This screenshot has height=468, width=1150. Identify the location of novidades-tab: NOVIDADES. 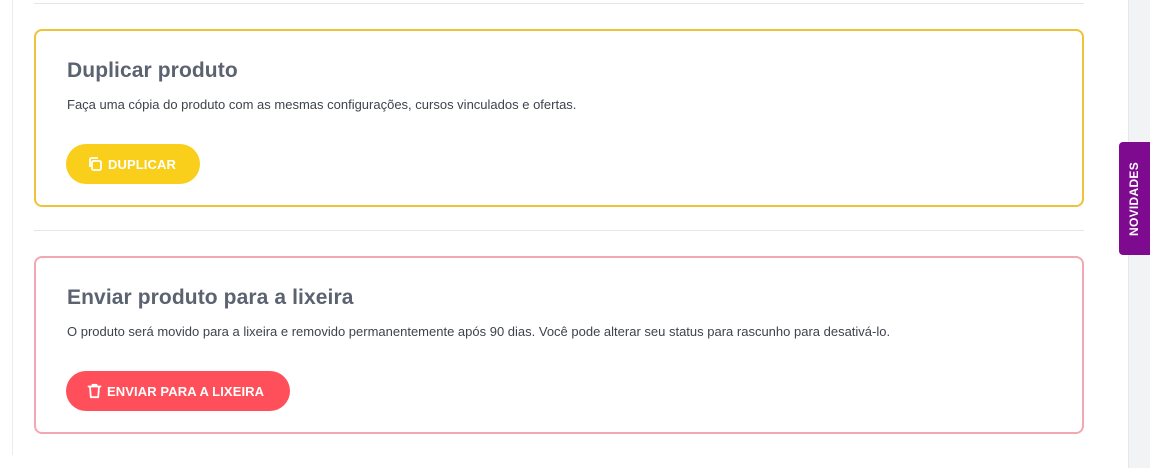
(1134, 198).